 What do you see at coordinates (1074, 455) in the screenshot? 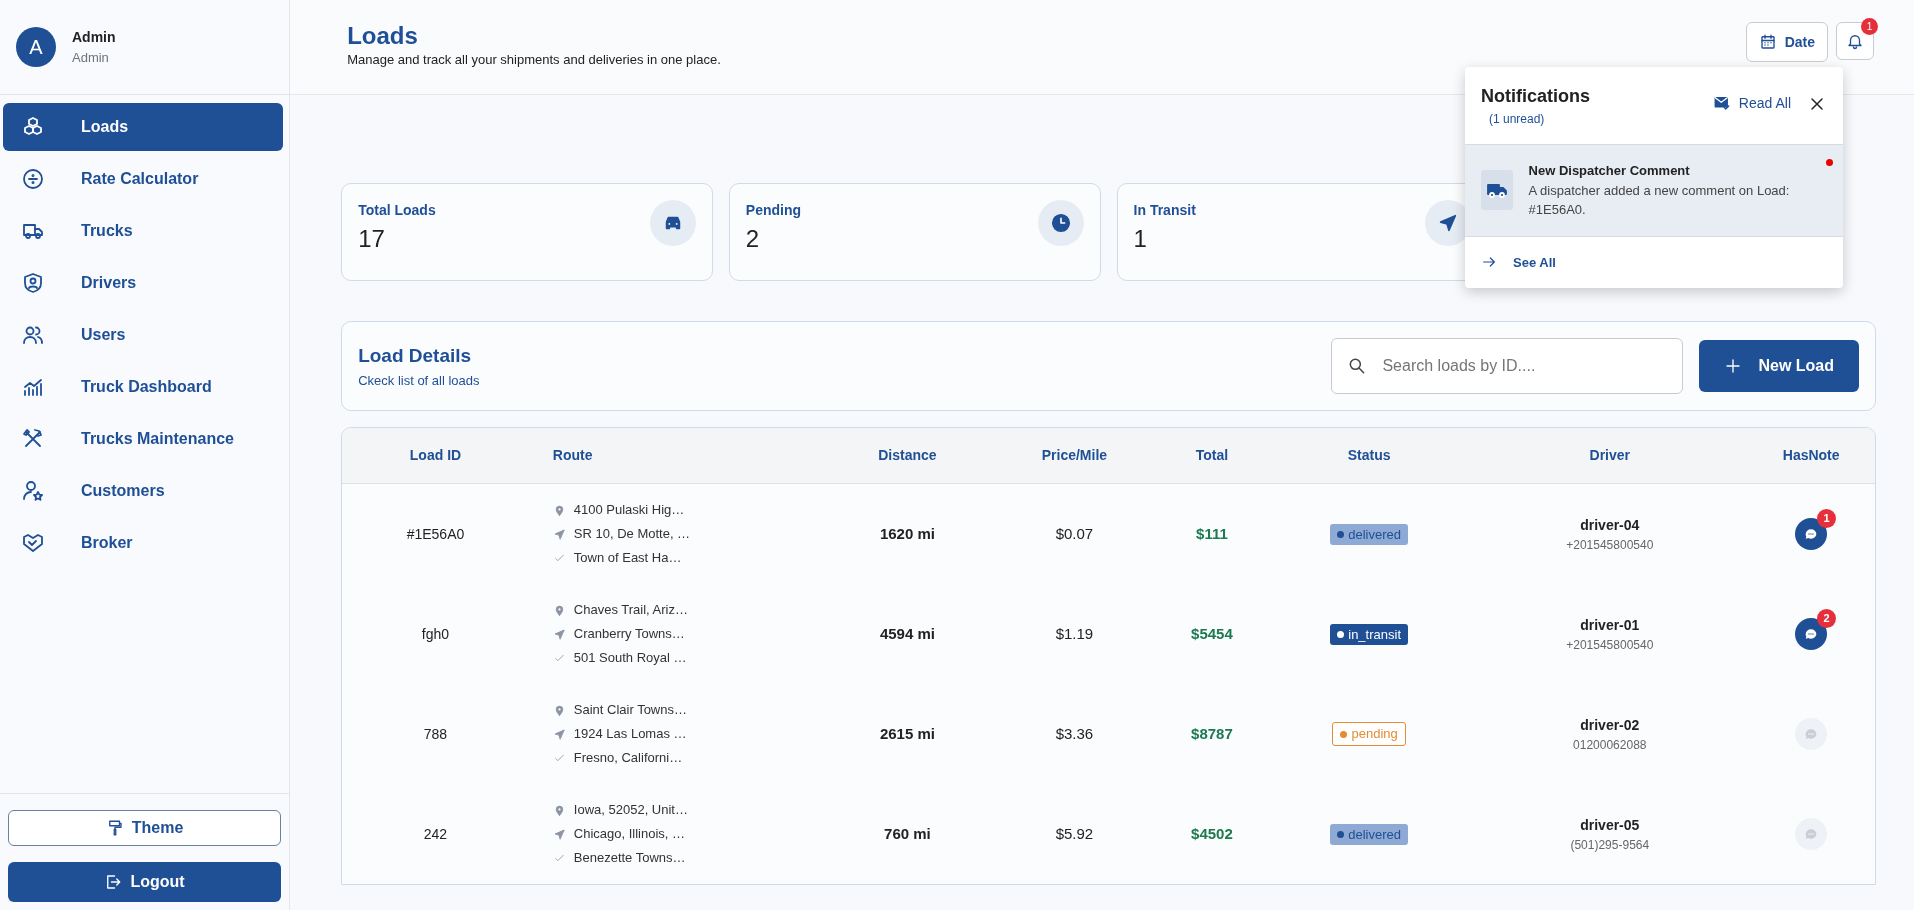
I see `column-header: Price/Mile` at bounding box center [1074, 455].